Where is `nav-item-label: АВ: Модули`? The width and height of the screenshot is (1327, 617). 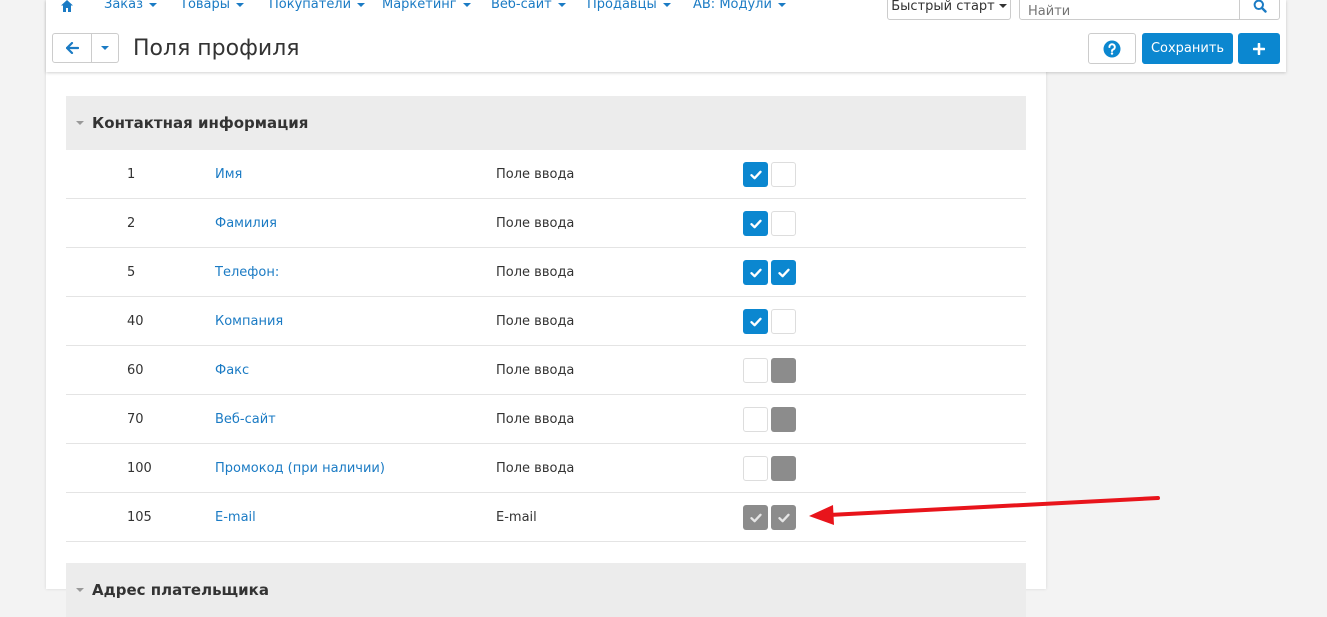 nav-item-label: АВ: Модули is located at coordinates (732, 6).